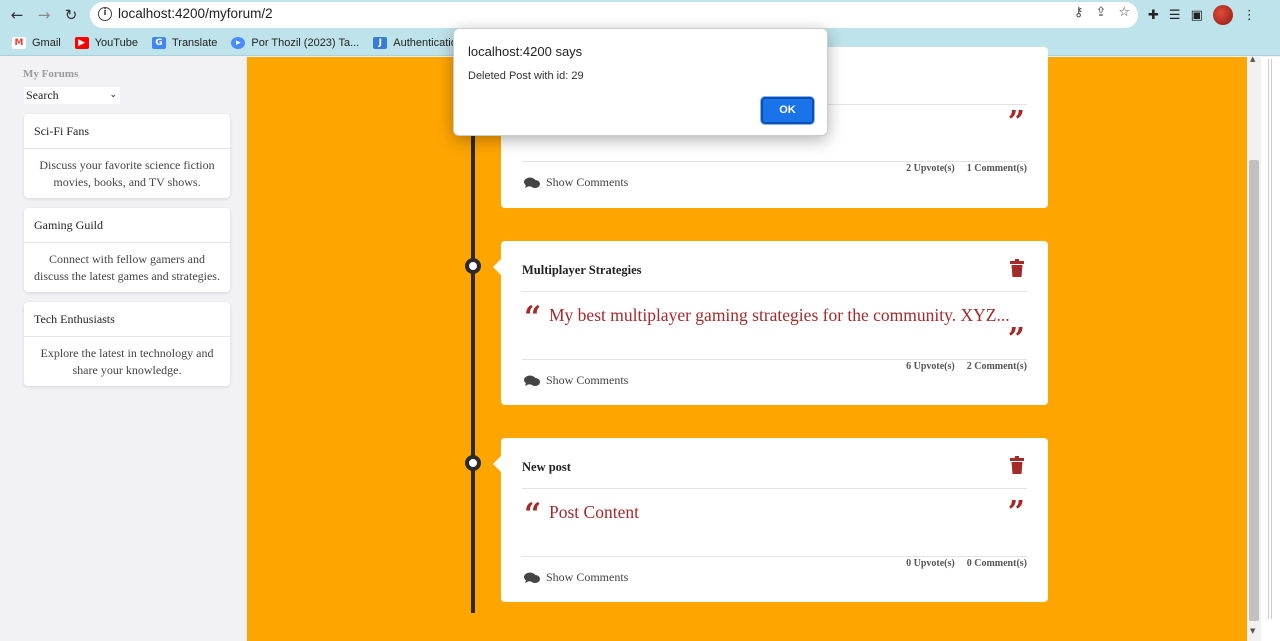 This screenshot has width=1280, height=641. Describe the element at coordinates (1222, 15) in the screenshot. I see `profile-avatar` at that location.